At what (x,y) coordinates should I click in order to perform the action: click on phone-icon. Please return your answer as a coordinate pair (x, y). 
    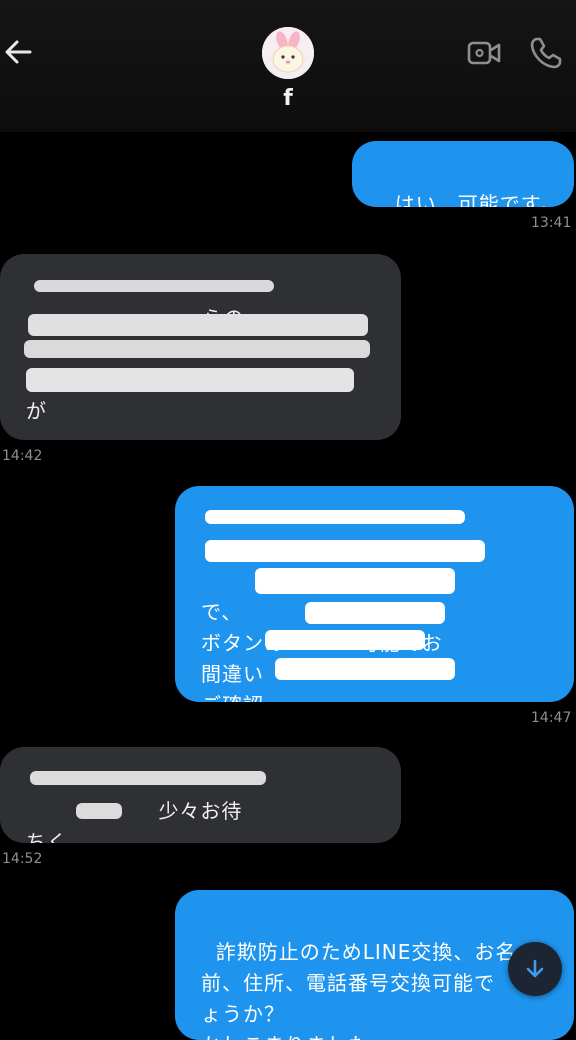
    Looking at the image, I should click on (546, 53).